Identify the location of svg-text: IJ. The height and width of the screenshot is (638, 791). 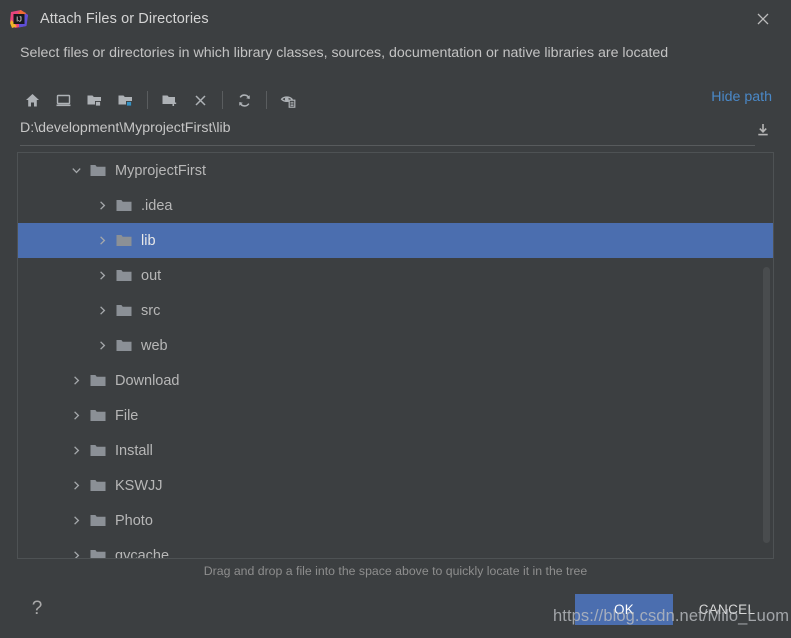
(19, 18).